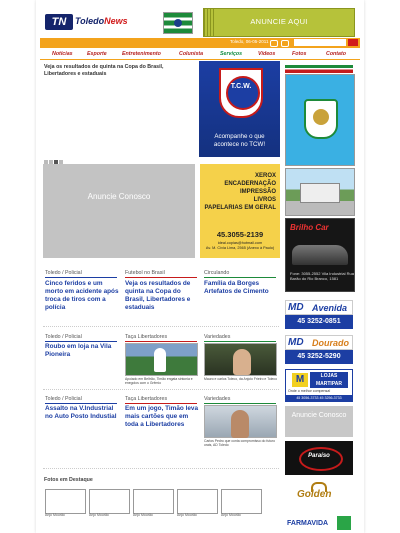 Image resolution: width=400 pixels, height=533 pixels. Describe the element at coordinates (239, 140) in the screenshot. I see `tcw-ad-text: Acompanhe o que acontece no TCW!` at that location.